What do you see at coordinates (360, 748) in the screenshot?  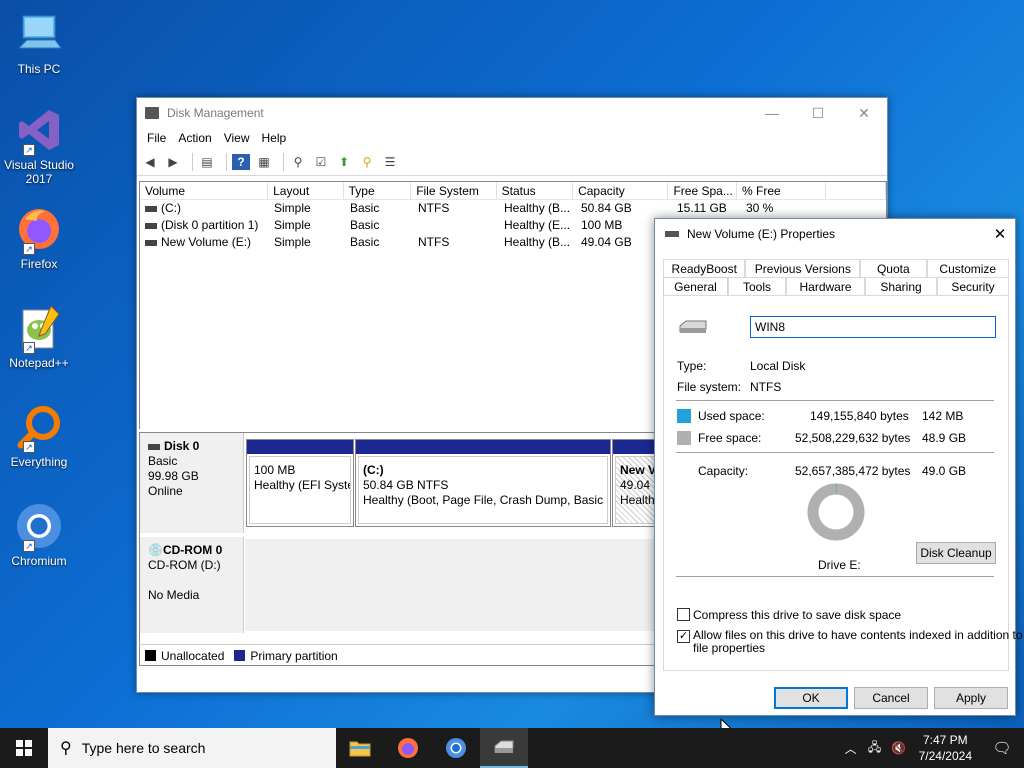 I see `taskbar-file-explorer` at bounding box center [360, 748].